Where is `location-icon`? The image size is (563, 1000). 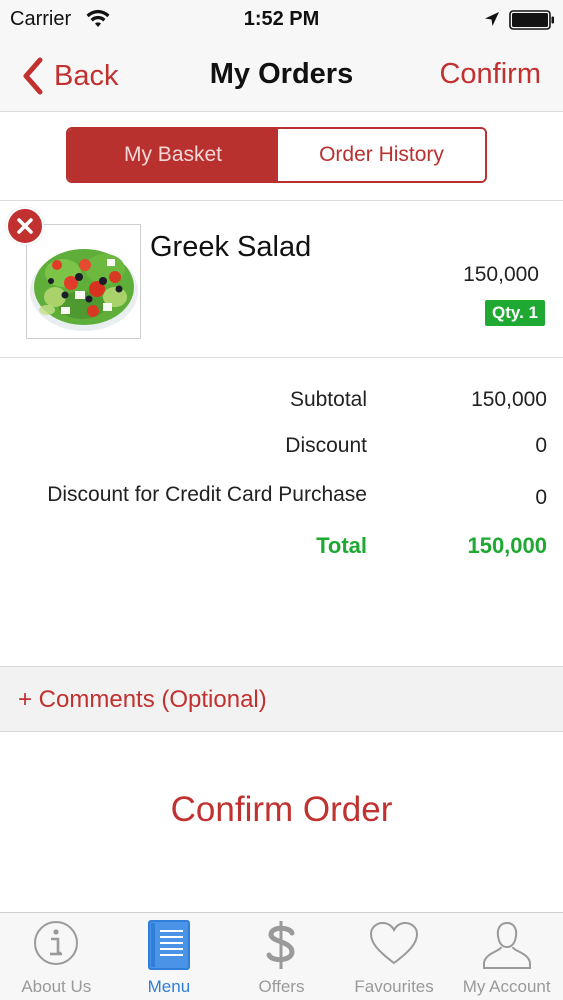
location-icon is located at coordinates (492, 19).